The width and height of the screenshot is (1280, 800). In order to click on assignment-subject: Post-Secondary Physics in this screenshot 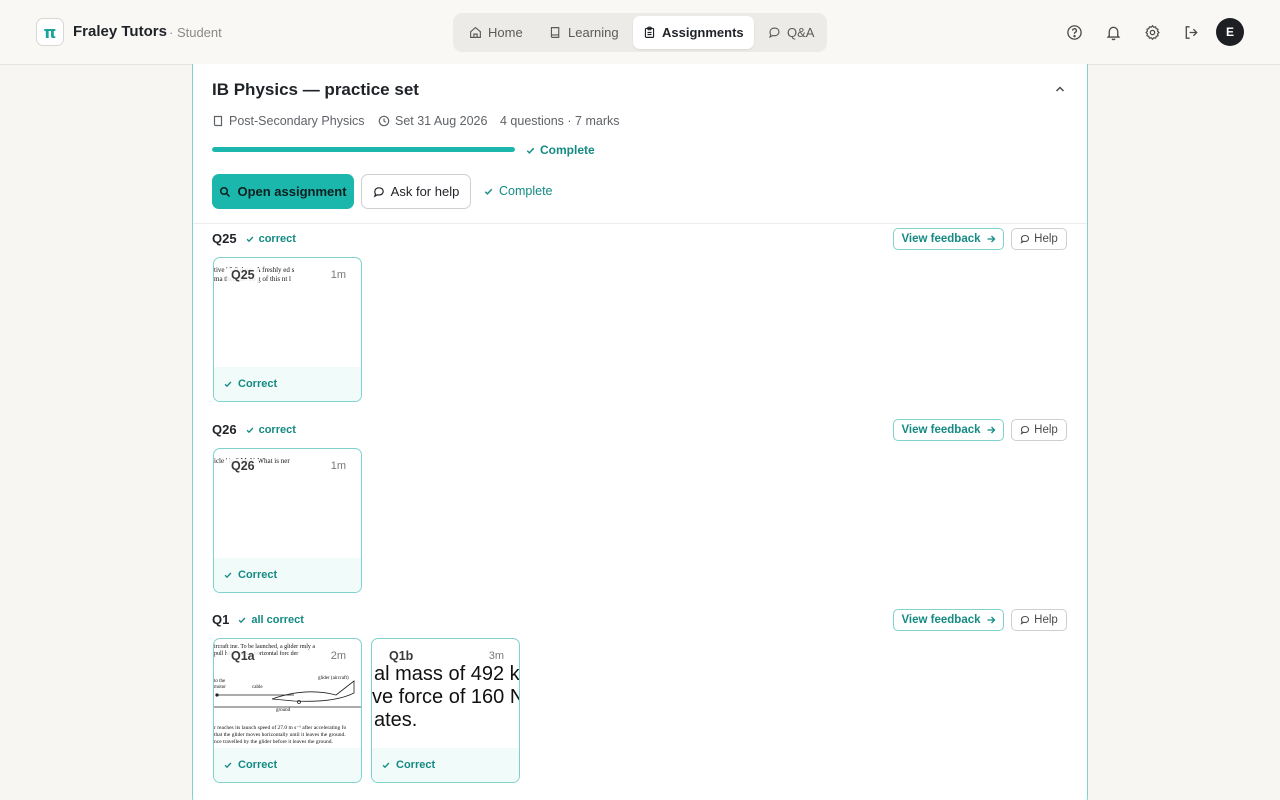, I will do `click(288, 121)`.